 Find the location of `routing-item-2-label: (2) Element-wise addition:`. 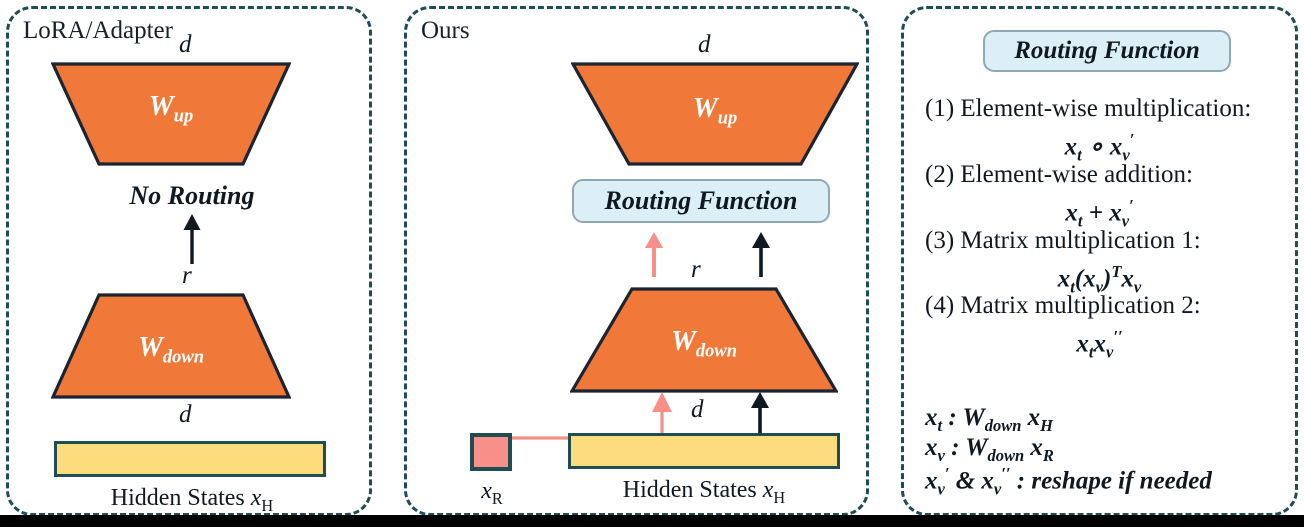

routing-item-2-label: (2) Element-wise addition: is located at coordinates (1059, 175).